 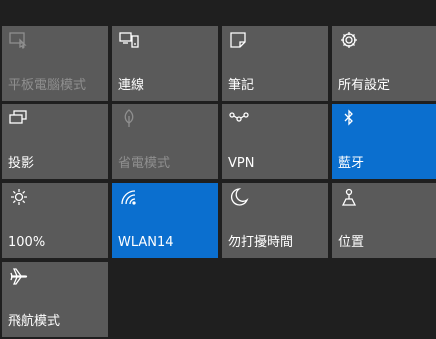 I want to click on airplane-mode-label: 飛航模式, so click(x=34, y=321).